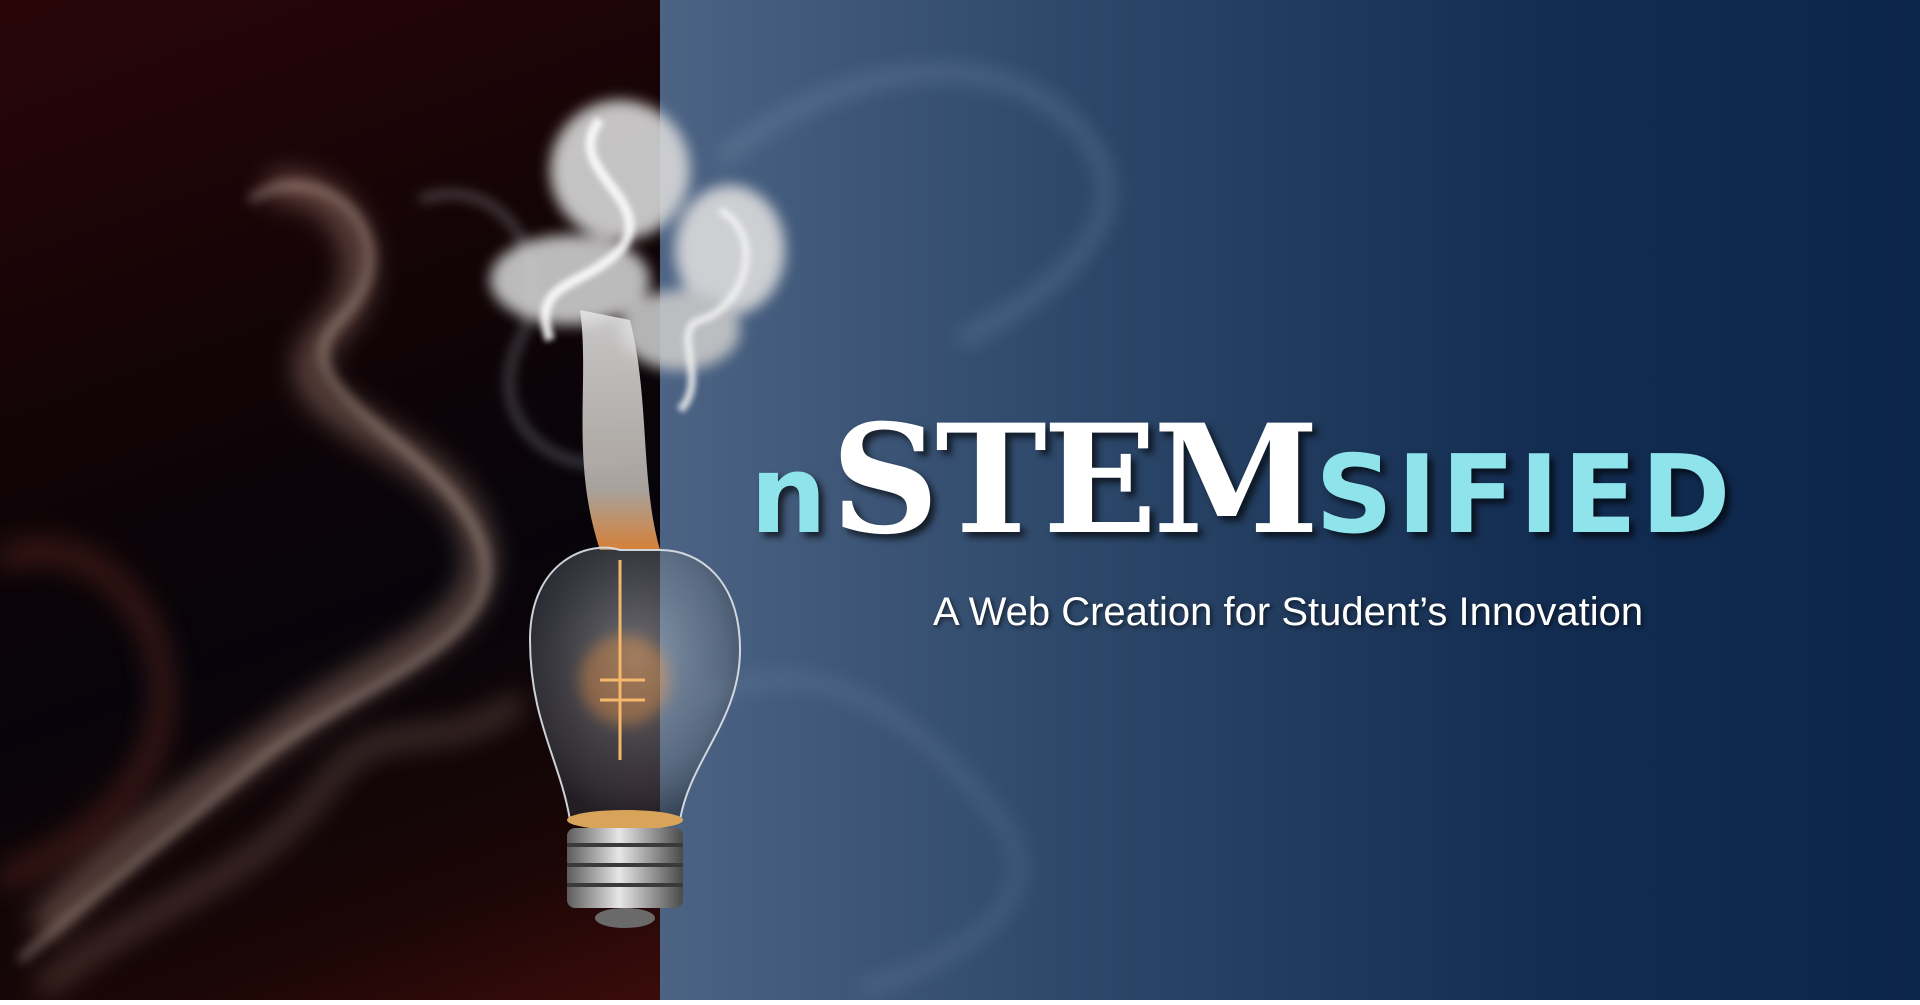 This screenshot has width=1920, height=1005. I want to click on title-core: STEM, so click(1074, 480).